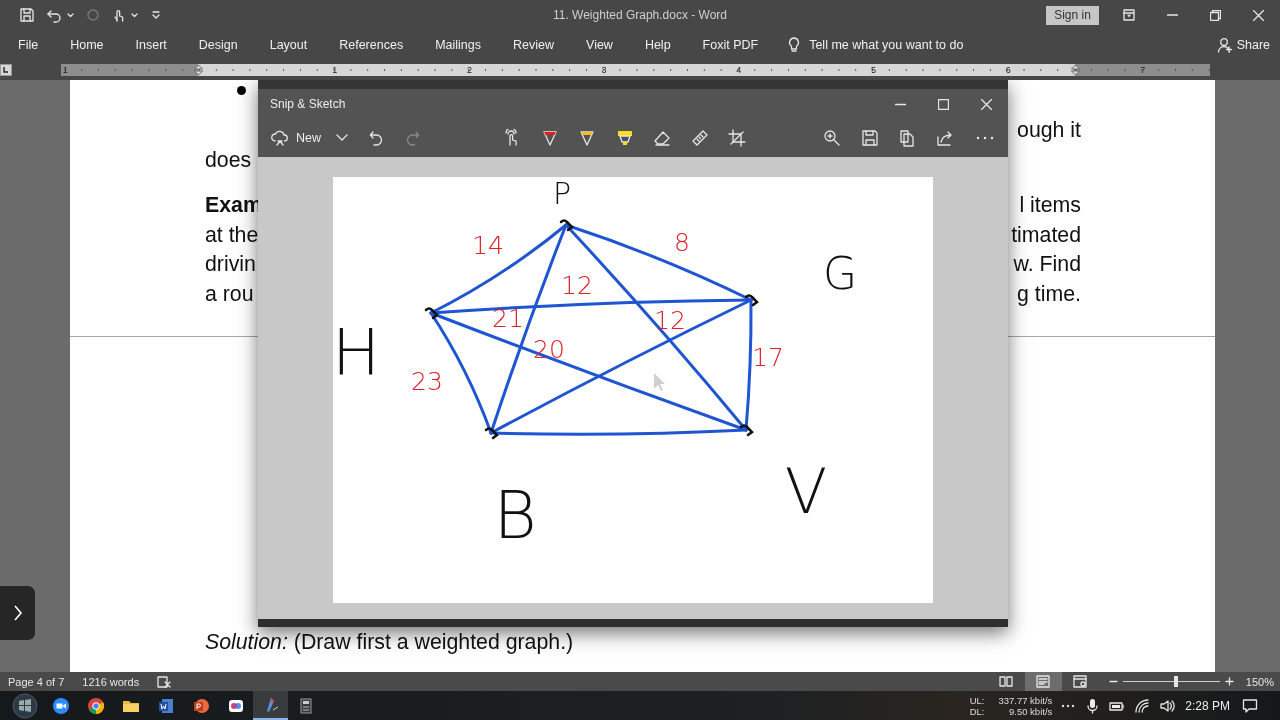 The height and width of the screenshot is (720, 1280). What do you see at coordinates (1250, 705) in the screenshot?
I see `notification-icon` at bounding box center [1250, 705].